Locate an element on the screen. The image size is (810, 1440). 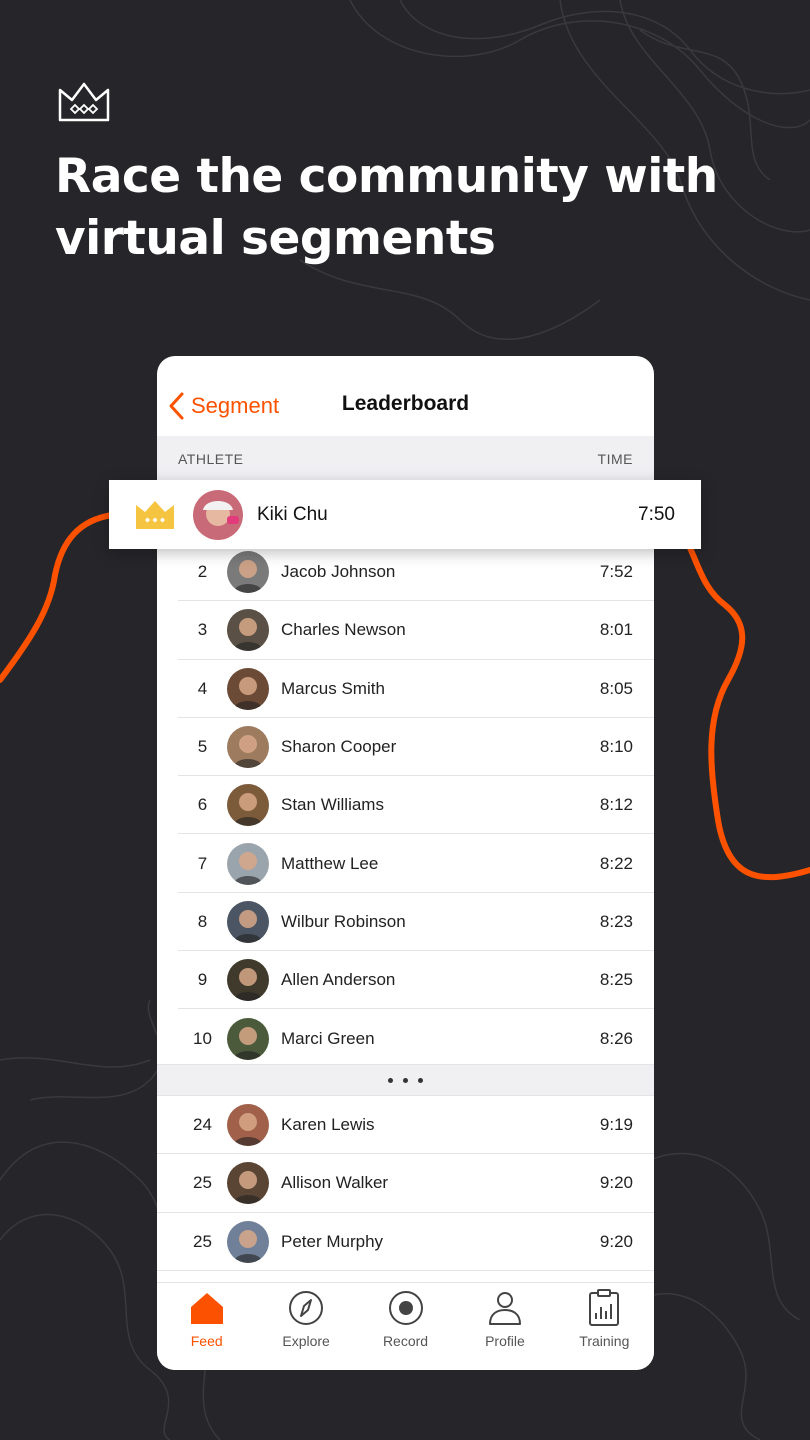
column-header: ATHLETE TIME is located at coordinates (405, 459).